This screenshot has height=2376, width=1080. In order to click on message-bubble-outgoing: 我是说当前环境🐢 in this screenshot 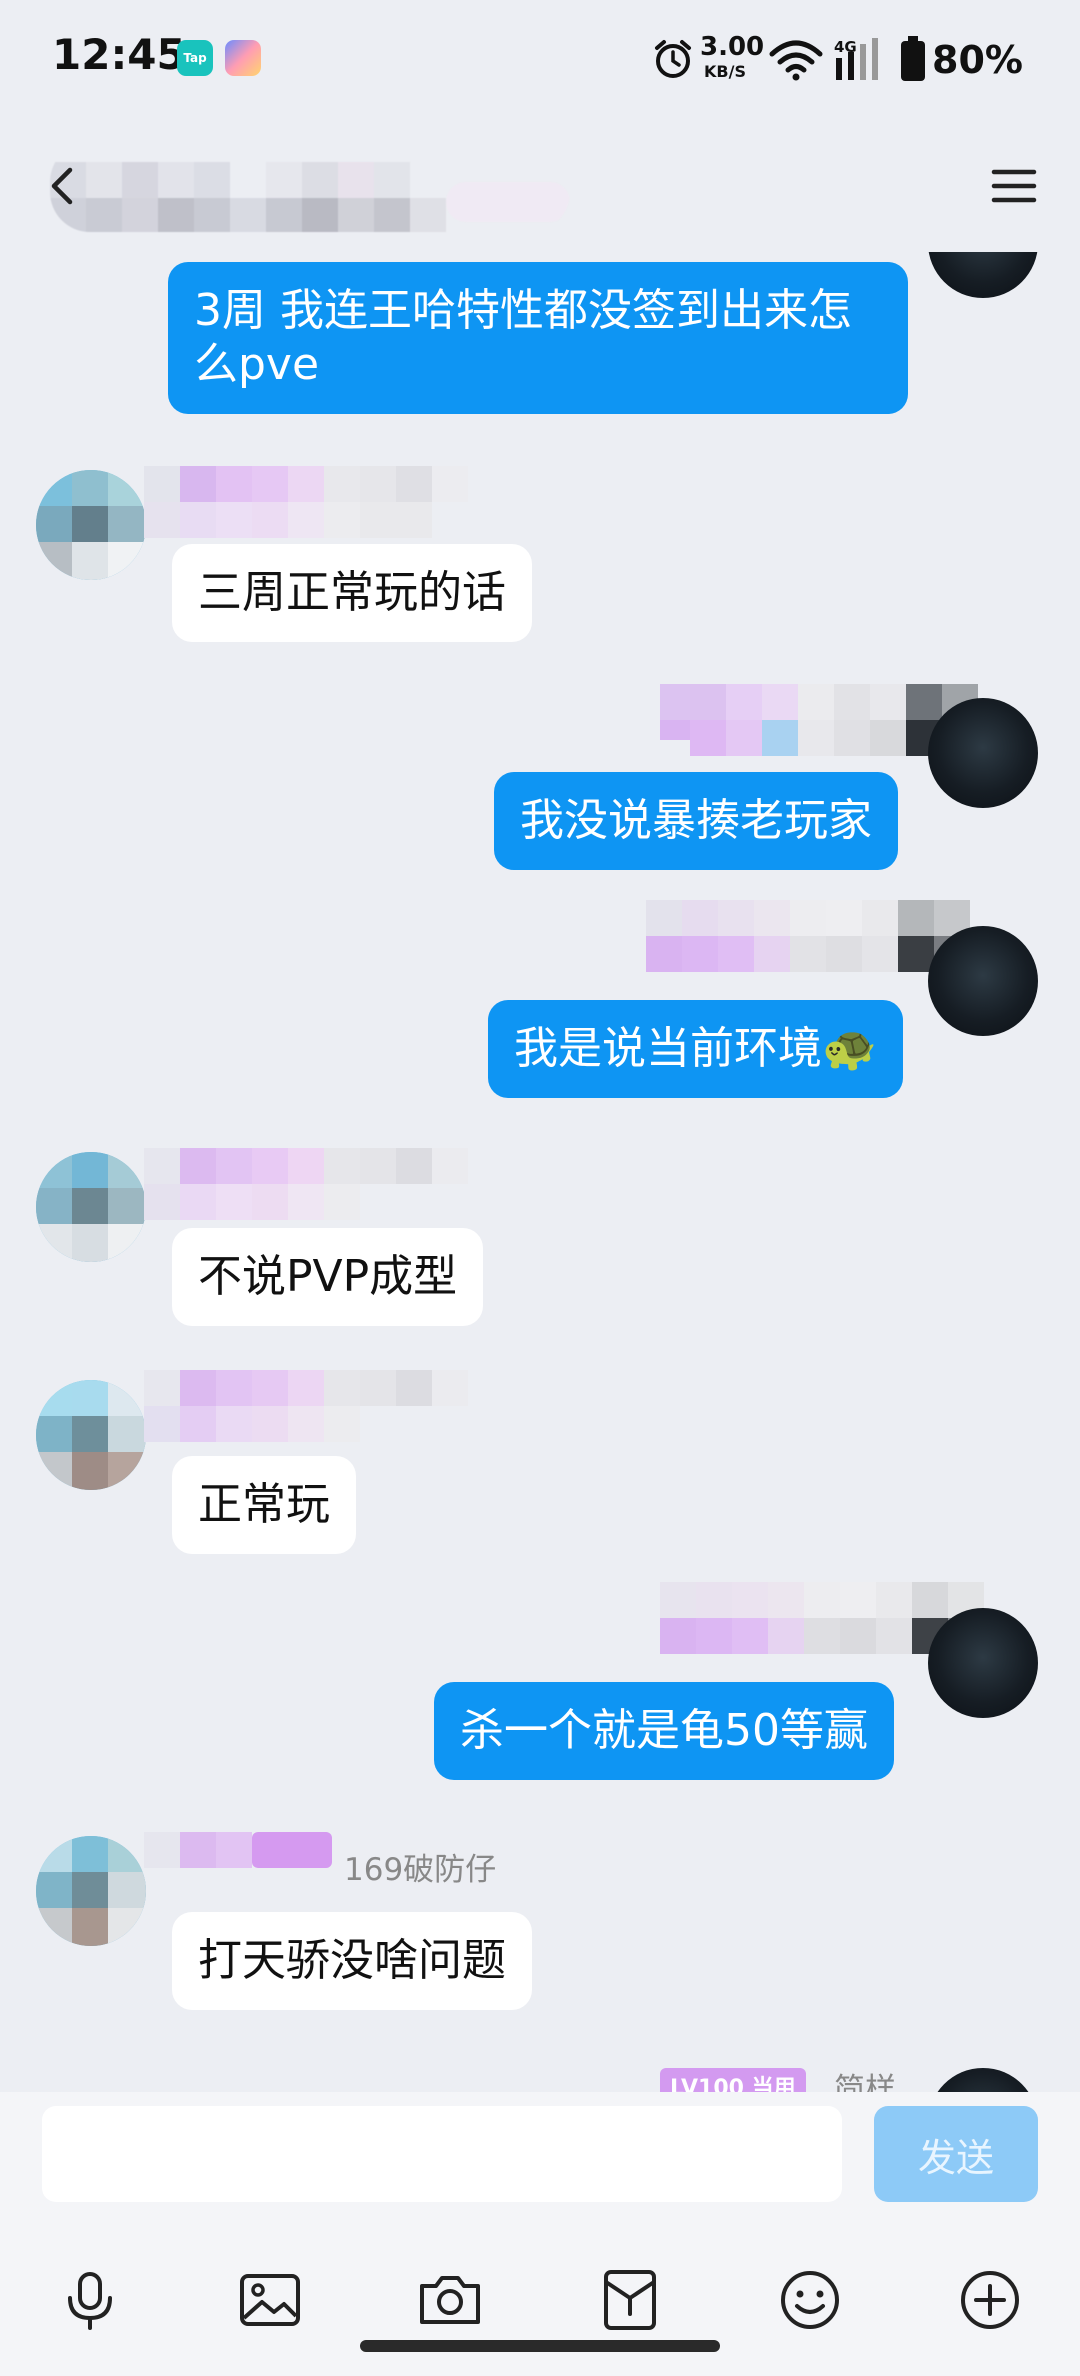, I will do `click(695, 1049)`.